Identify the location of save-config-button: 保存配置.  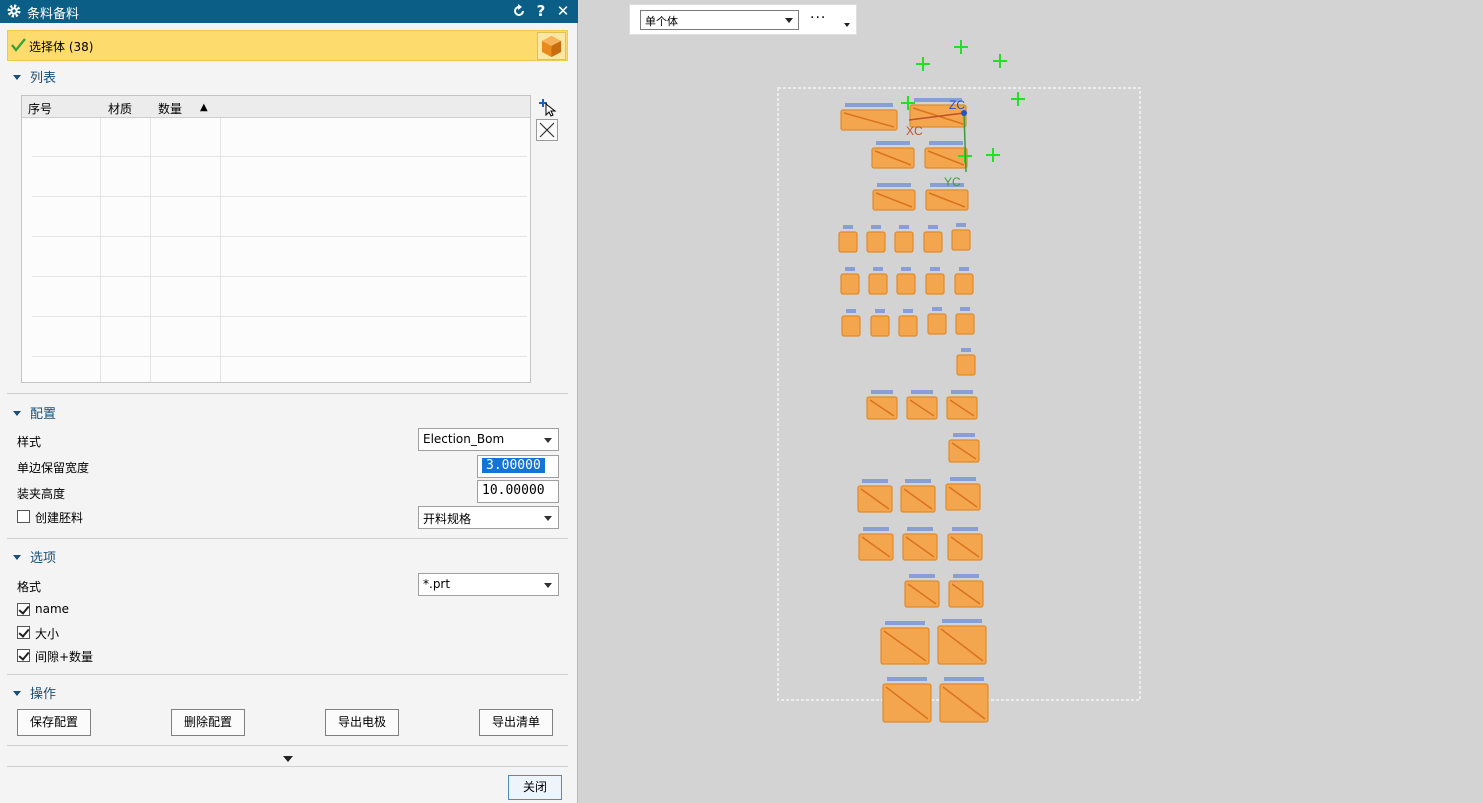
(54, 722).